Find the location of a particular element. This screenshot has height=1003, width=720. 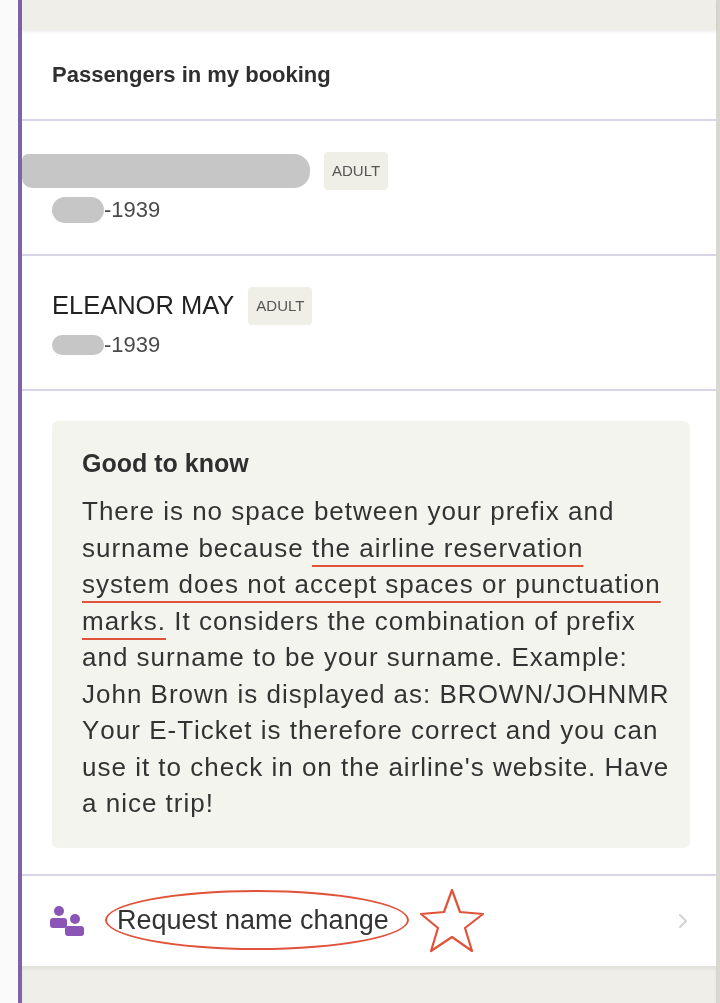

passenger-name: ELEANOR MAY is located at coordinates (143, 305).